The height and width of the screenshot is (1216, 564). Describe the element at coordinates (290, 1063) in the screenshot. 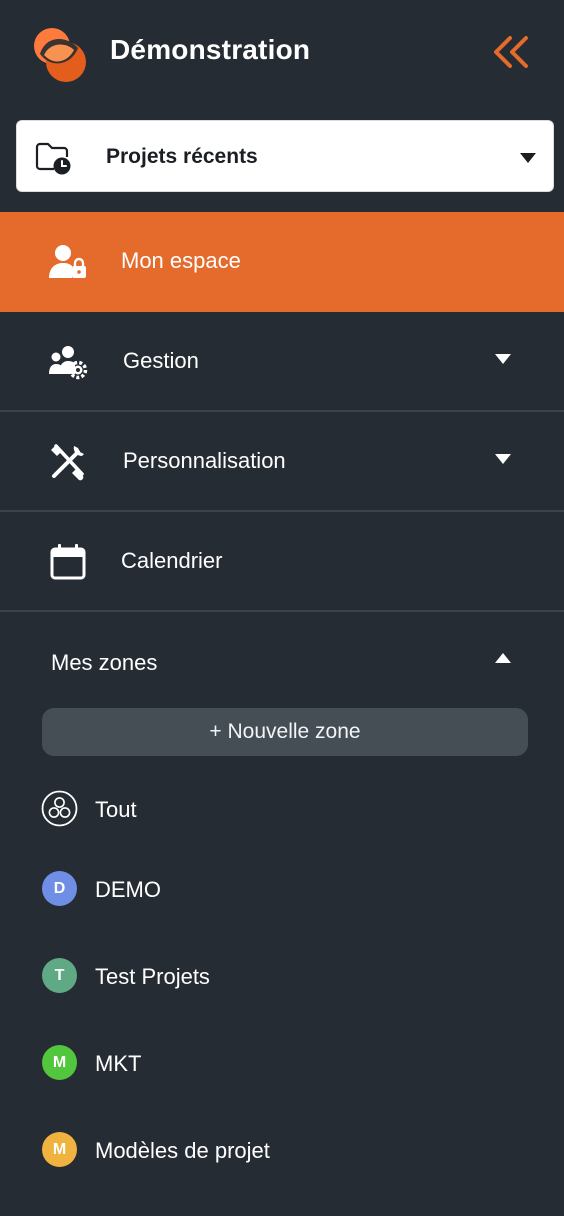

I see `zone-item: M MKT` at that location.